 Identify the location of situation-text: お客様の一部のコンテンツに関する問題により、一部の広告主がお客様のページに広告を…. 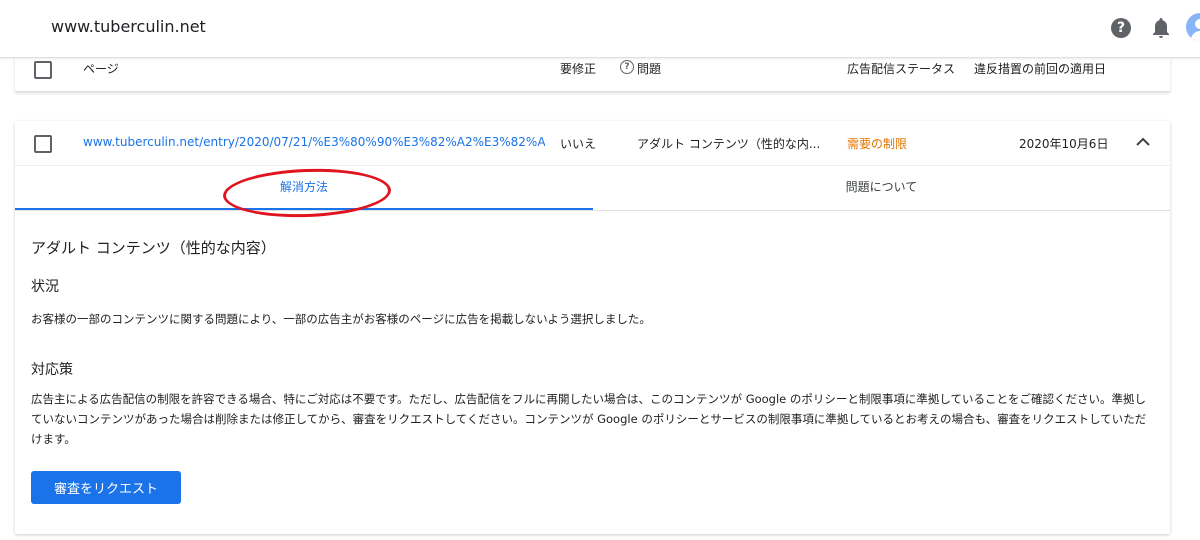
(341, 319).